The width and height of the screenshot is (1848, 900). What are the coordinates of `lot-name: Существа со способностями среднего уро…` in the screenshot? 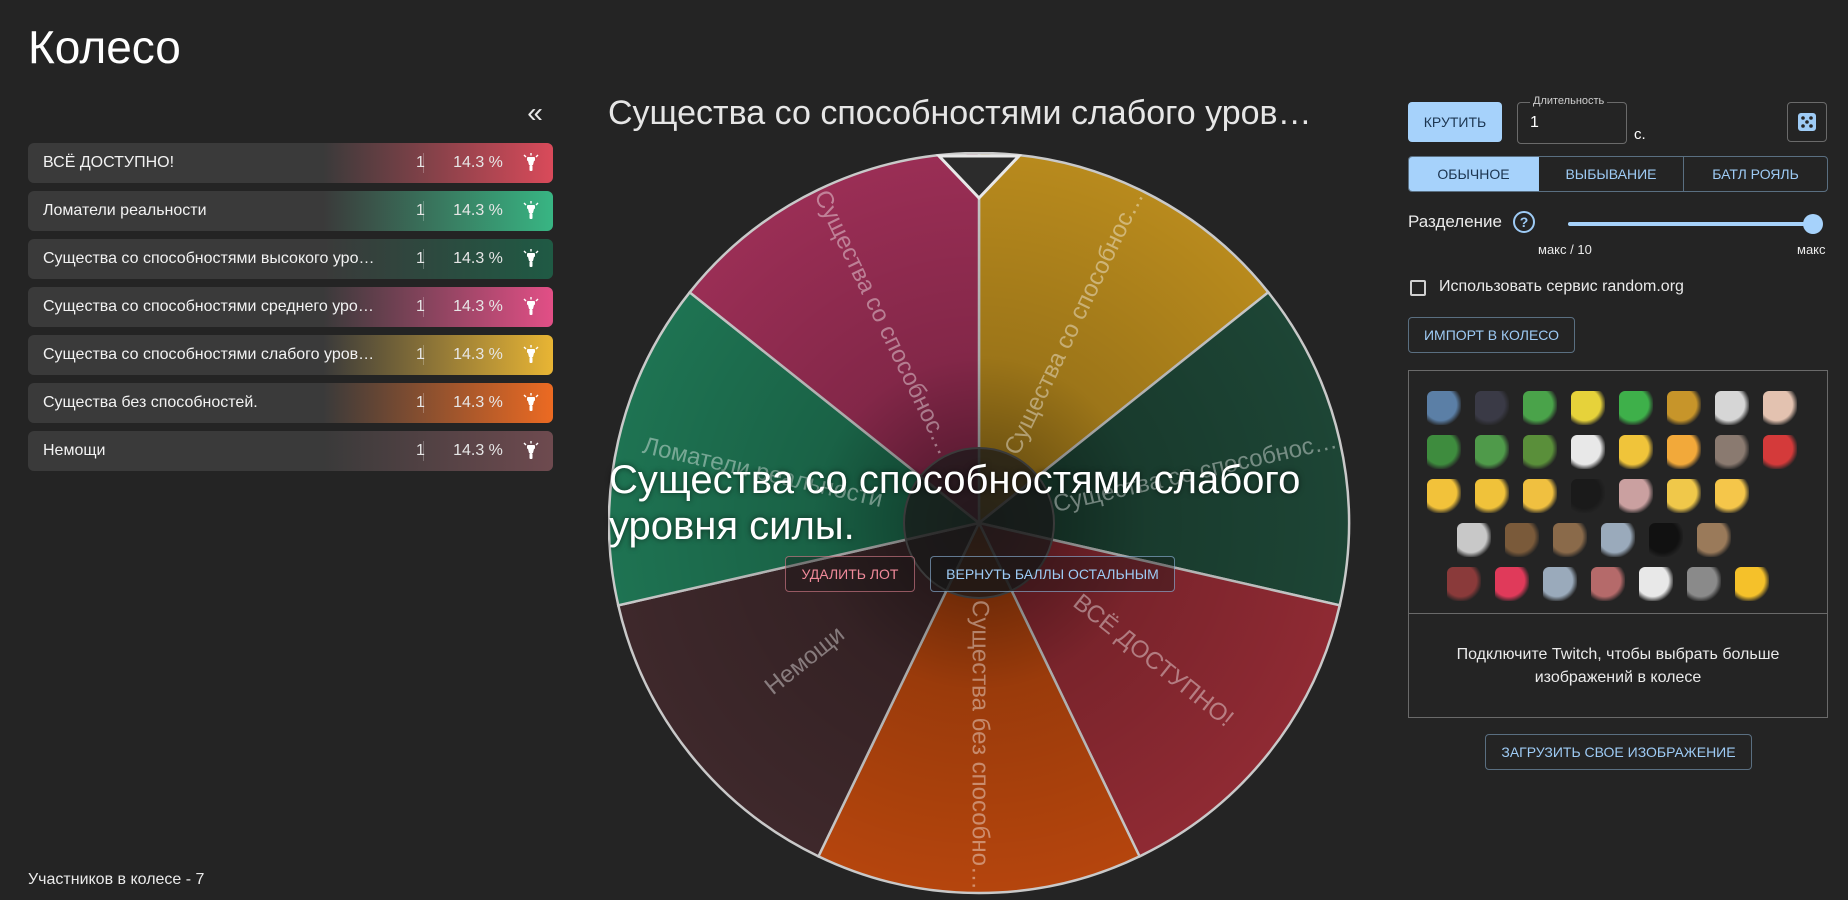 It's located at (228, 307).